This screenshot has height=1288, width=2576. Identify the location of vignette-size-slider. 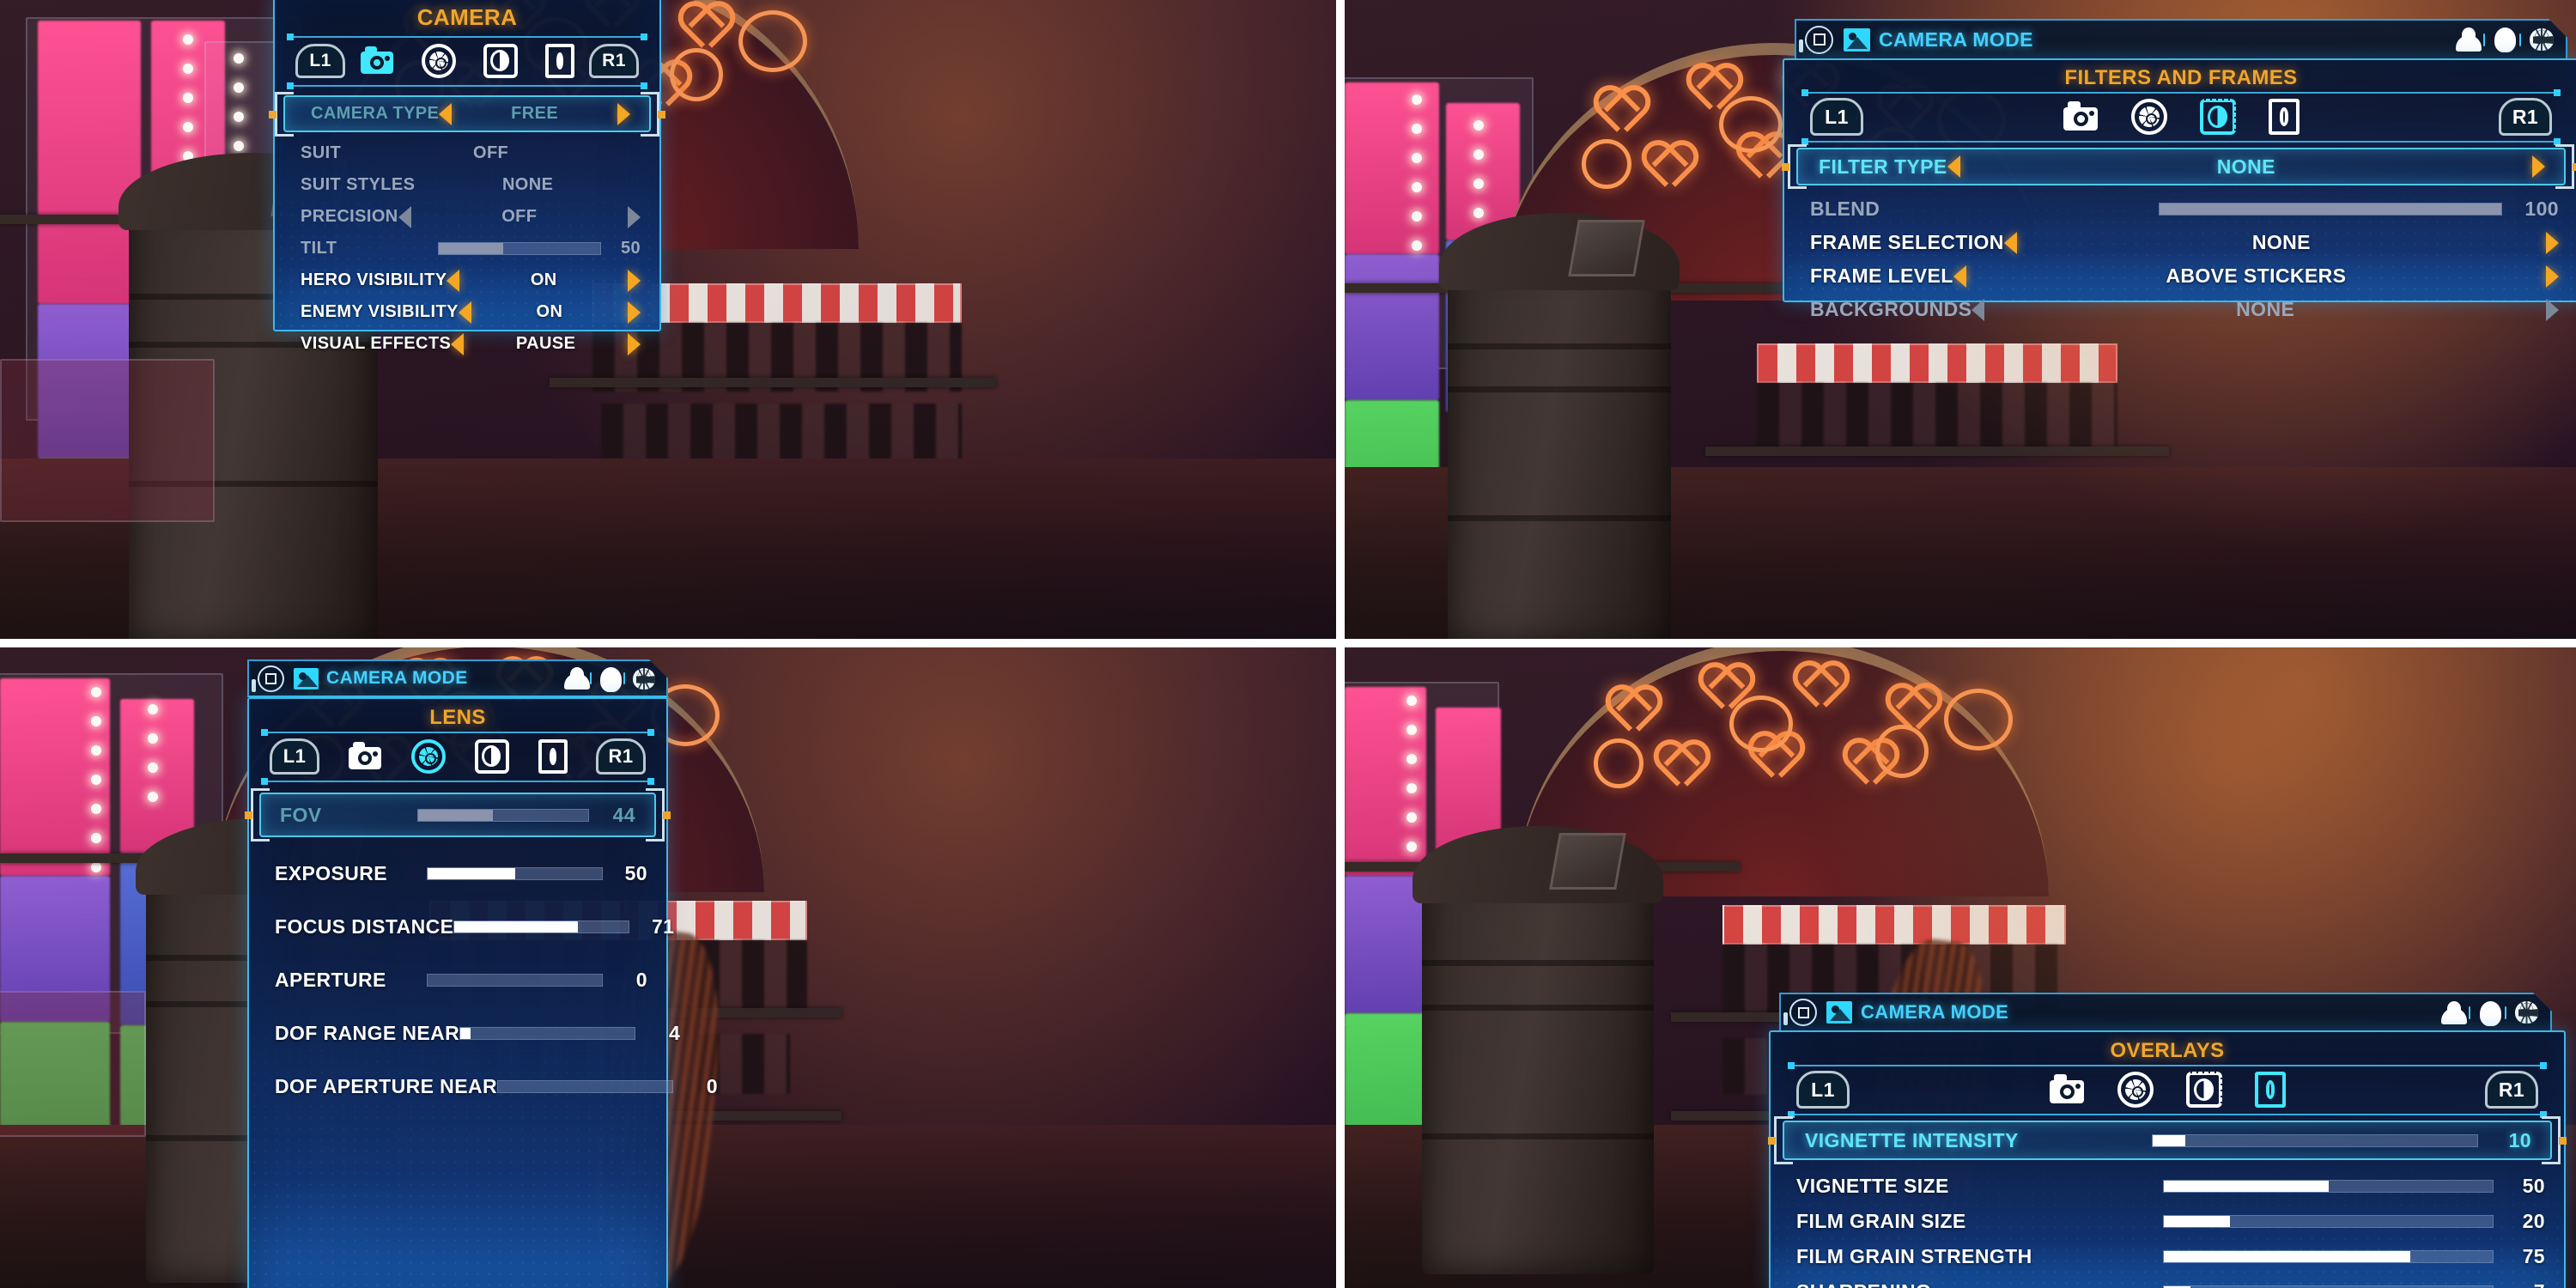
(2328, 1186).